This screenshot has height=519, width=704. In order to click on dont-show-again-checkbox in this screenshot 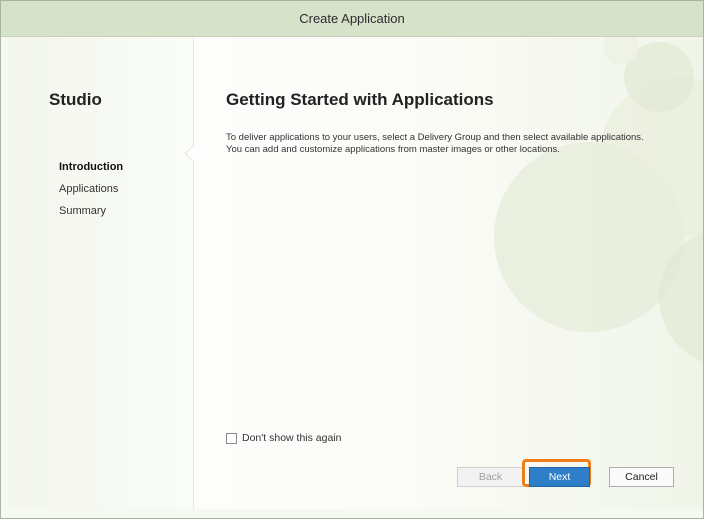, I will do `click(231, 438)`.